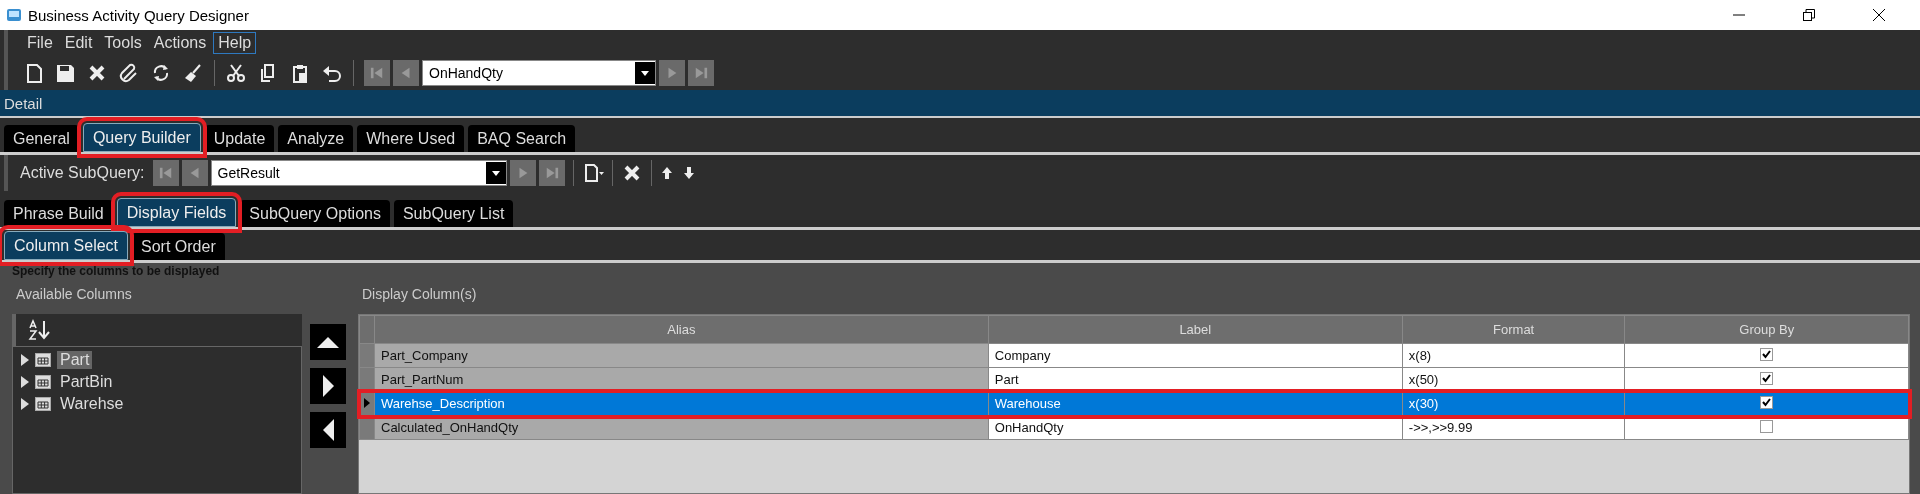 The image size is (1920, 494). I want to click on table-row: Part_Company Company x(8), so click(1134, 355).